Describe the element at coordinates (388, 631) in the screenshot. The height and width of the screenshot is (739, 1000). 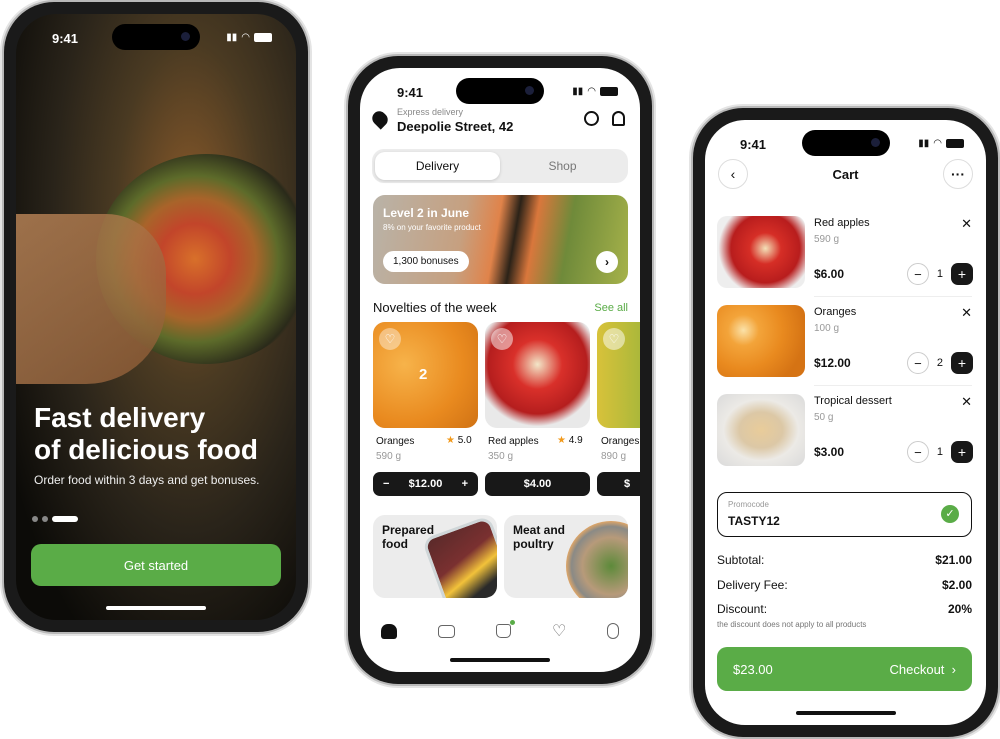
I see `home-icon` at that location.